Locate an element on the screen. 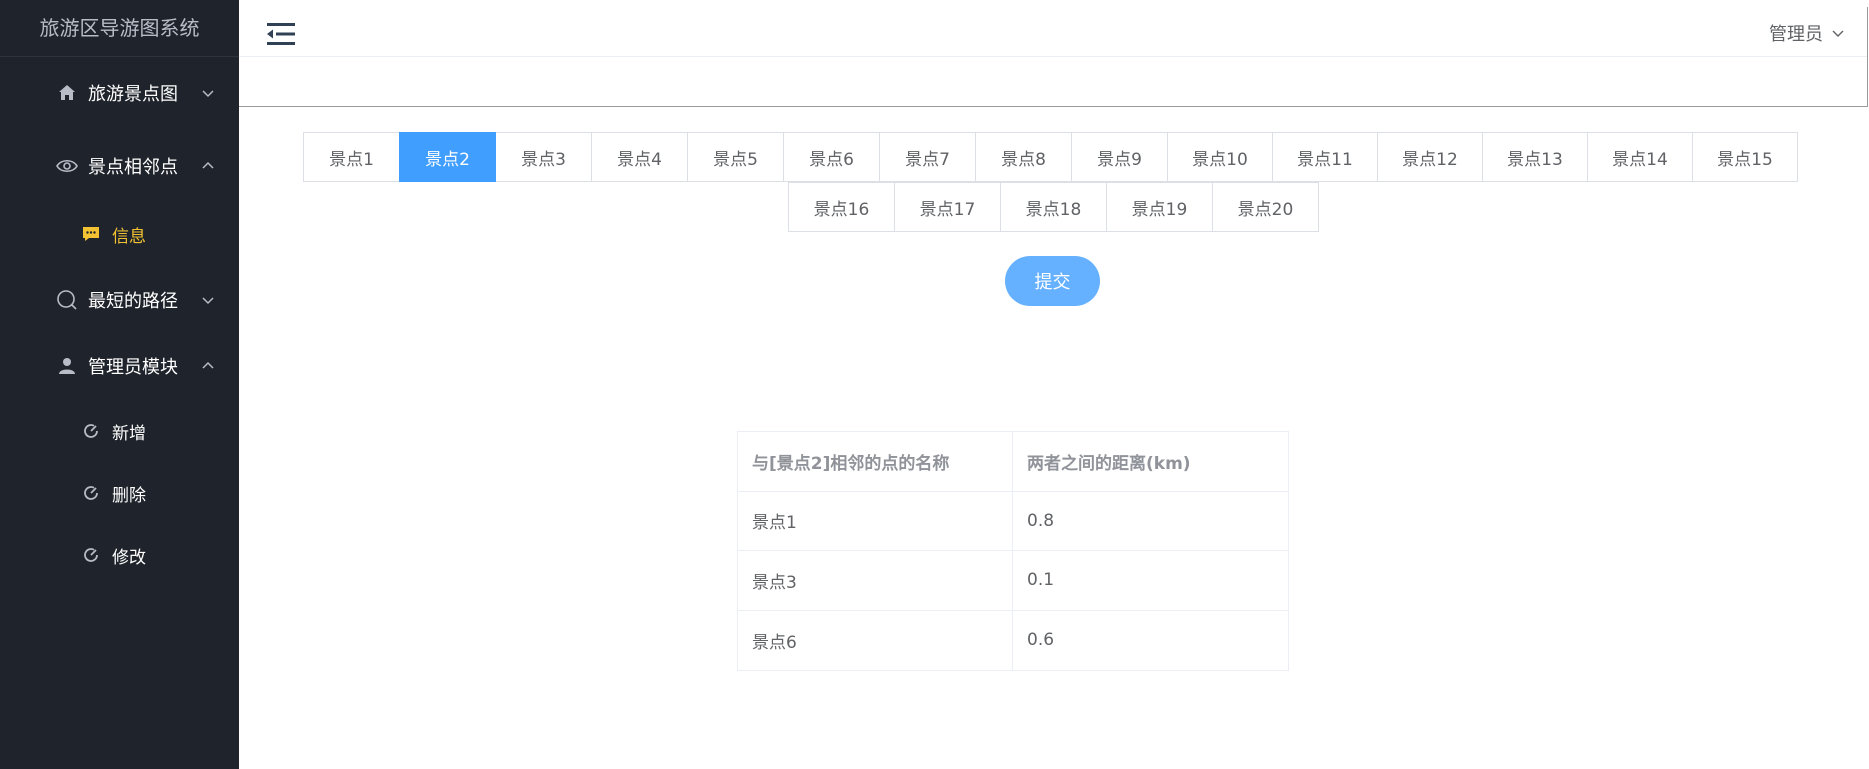 The image size is (1869, 769). tab-spot-9: 景点9 is located at coordinates (1119, 157).